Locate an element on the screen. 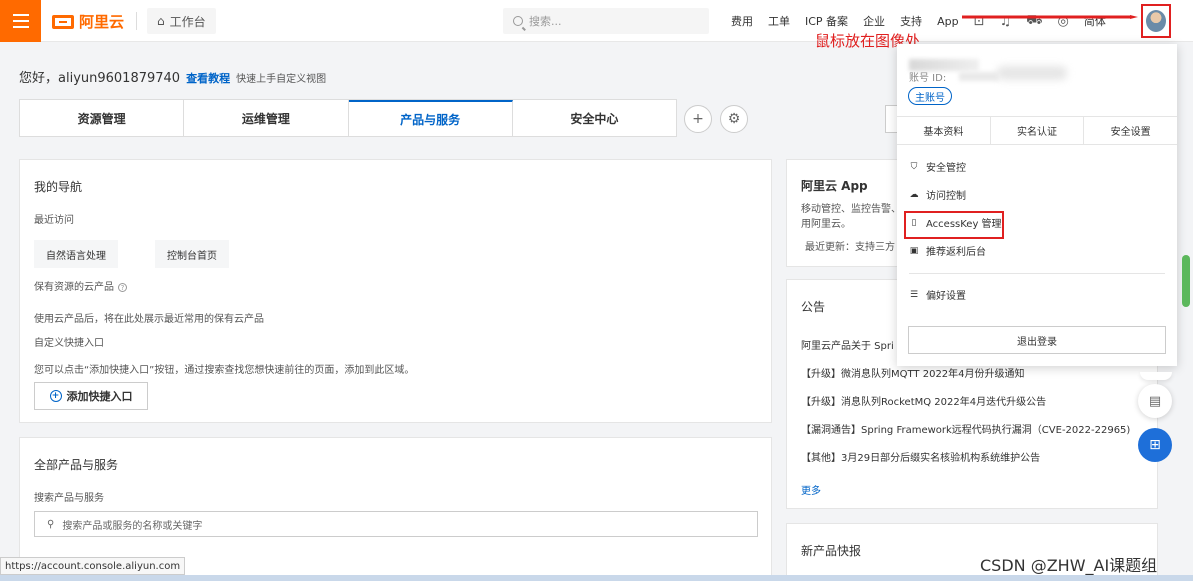 This screenshot has height=581, width=1193. aliyun-logo: 阿里云 is located at coordinates (88, 21).